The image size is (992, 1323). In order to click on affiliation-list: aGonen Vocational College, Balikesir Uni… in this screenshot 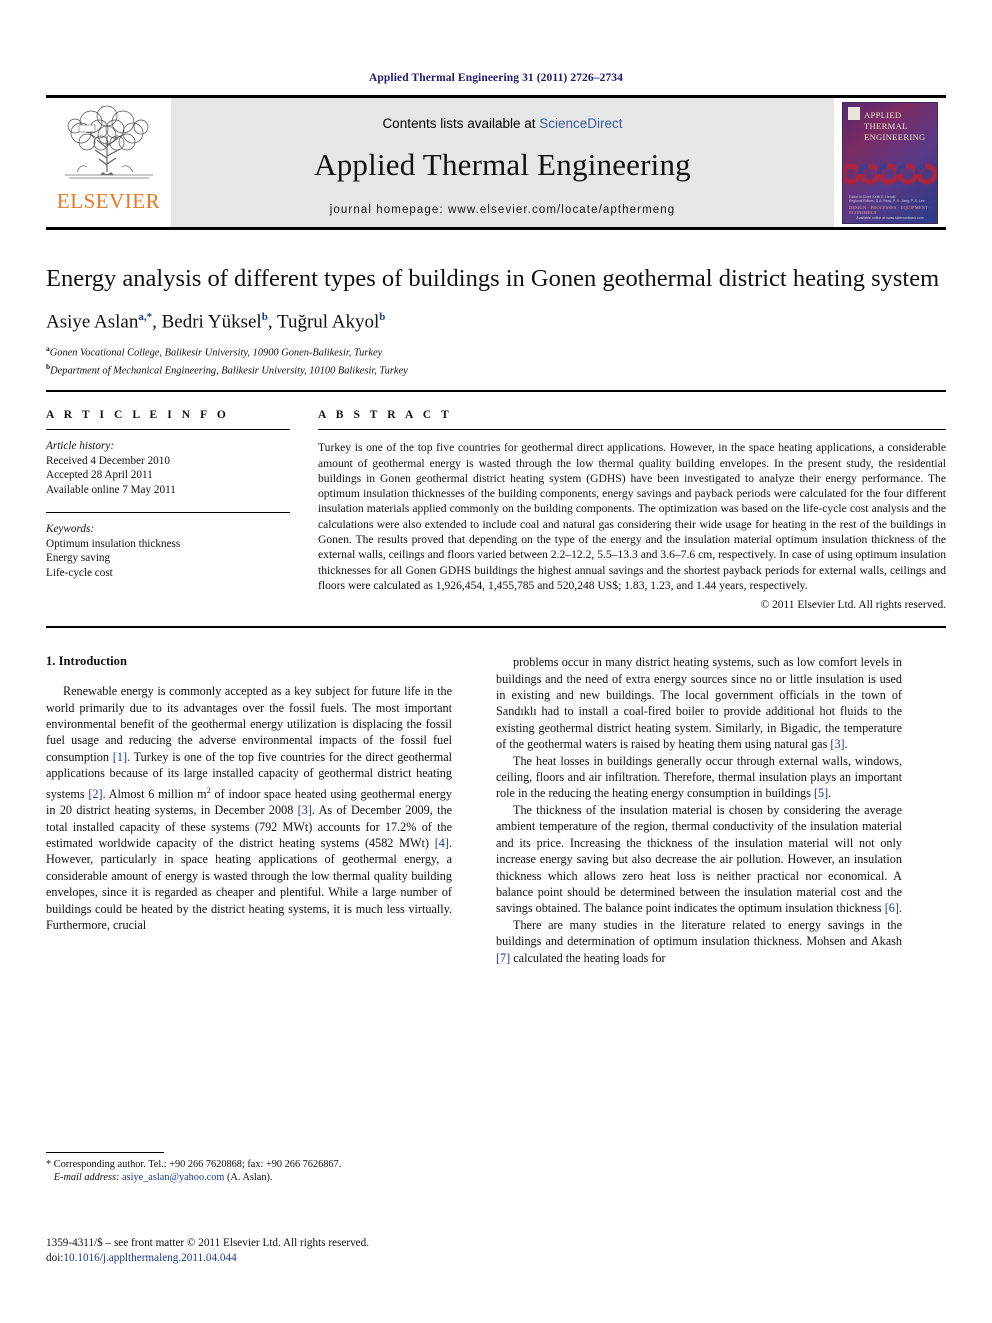, I will do `click(496, 359)`.